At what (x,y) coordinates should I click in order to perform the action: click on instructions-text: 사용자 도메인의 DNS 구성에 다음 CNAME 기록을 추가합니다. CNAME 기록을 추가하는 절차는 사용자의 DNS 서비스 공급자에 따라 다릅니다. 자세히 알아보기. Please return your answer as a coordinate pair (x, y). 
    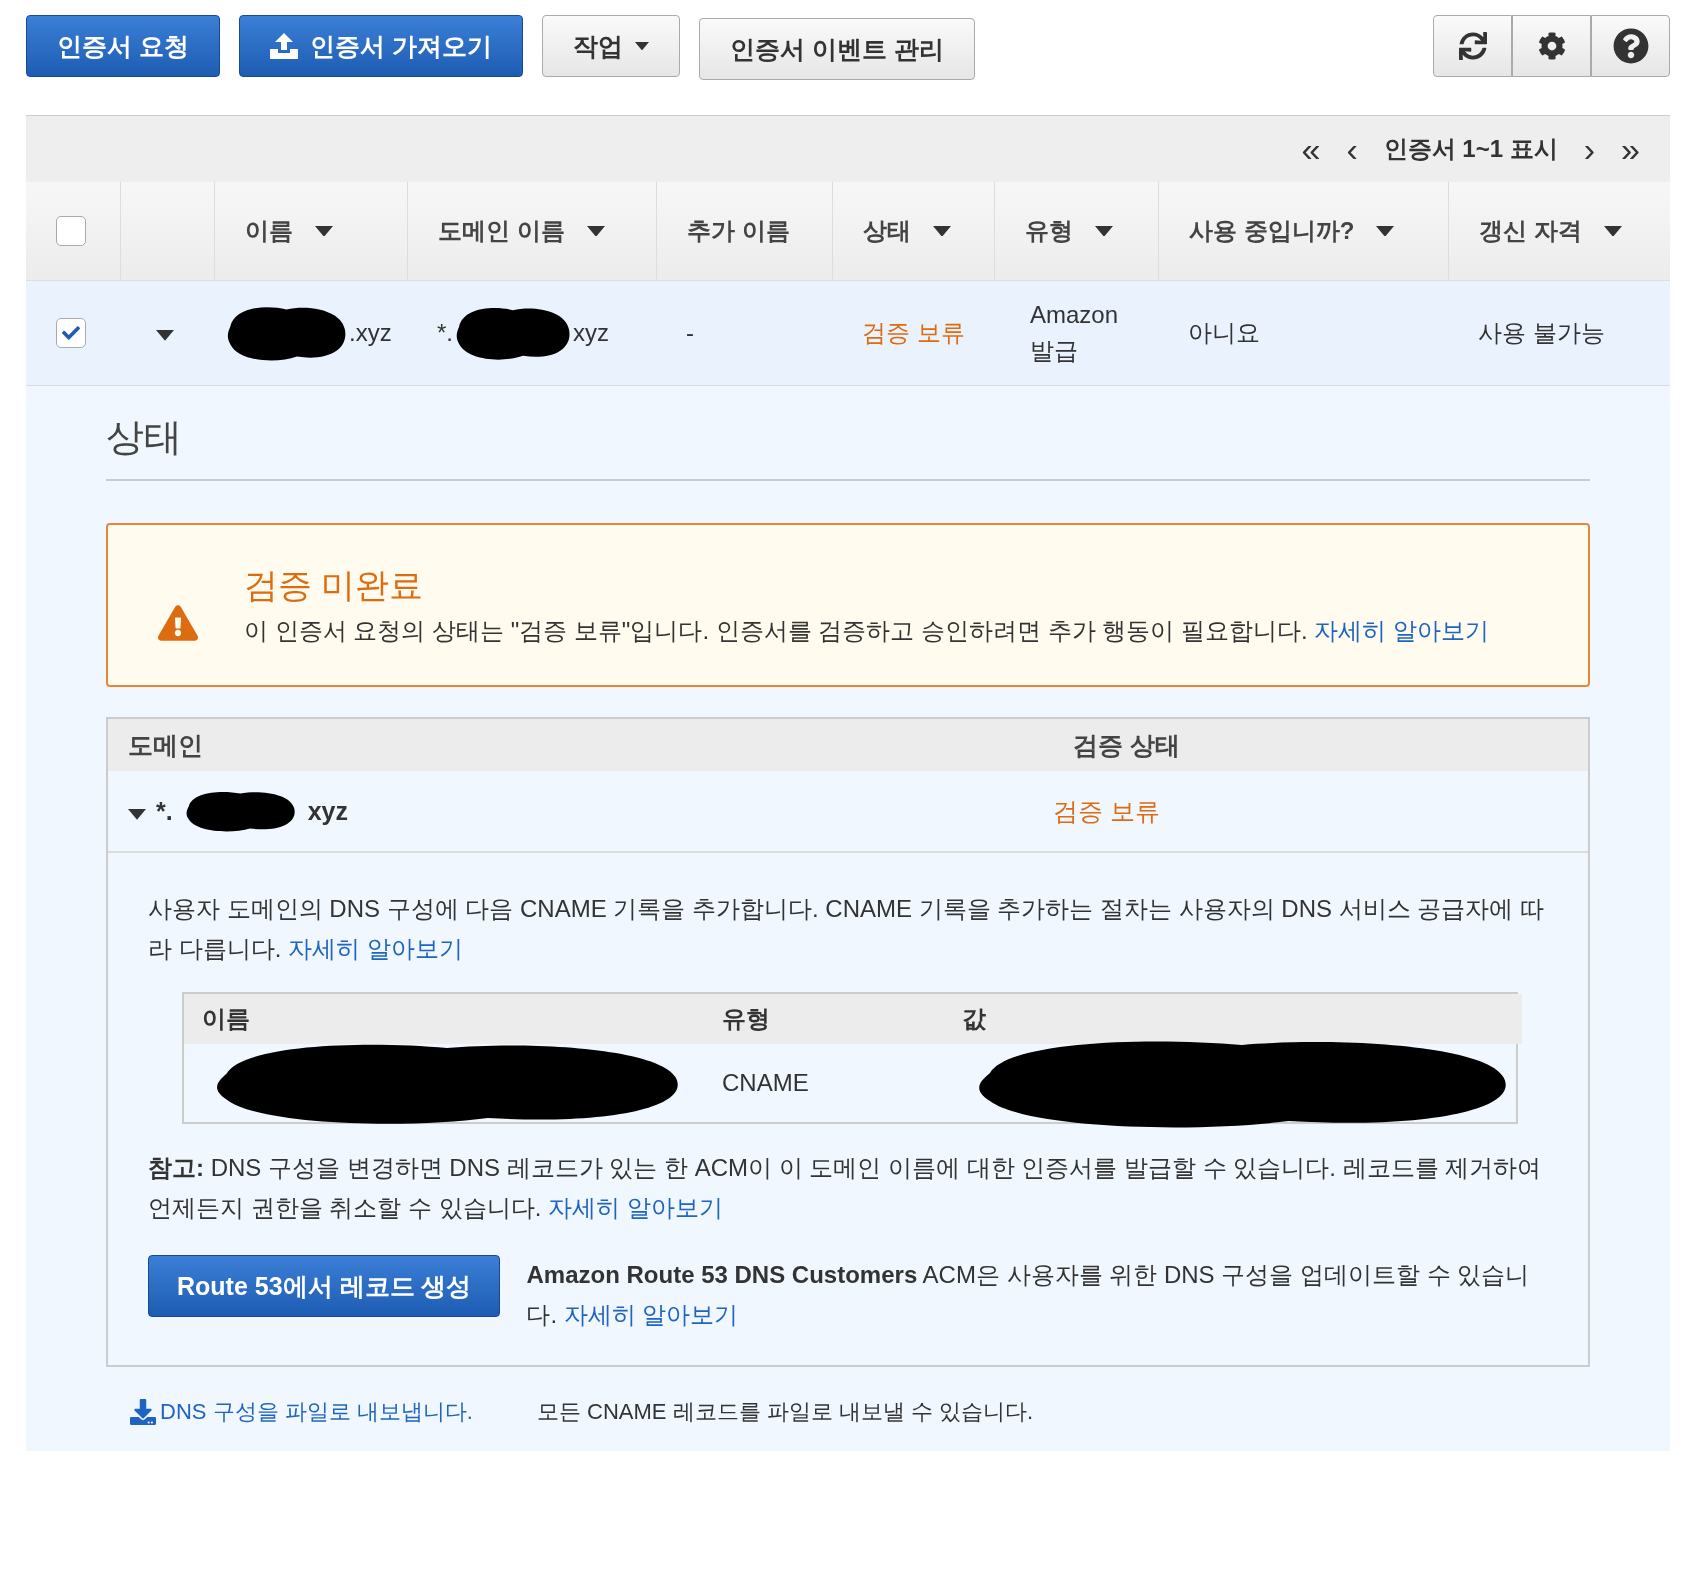
    Looking at the image, I should click on (847, 929).